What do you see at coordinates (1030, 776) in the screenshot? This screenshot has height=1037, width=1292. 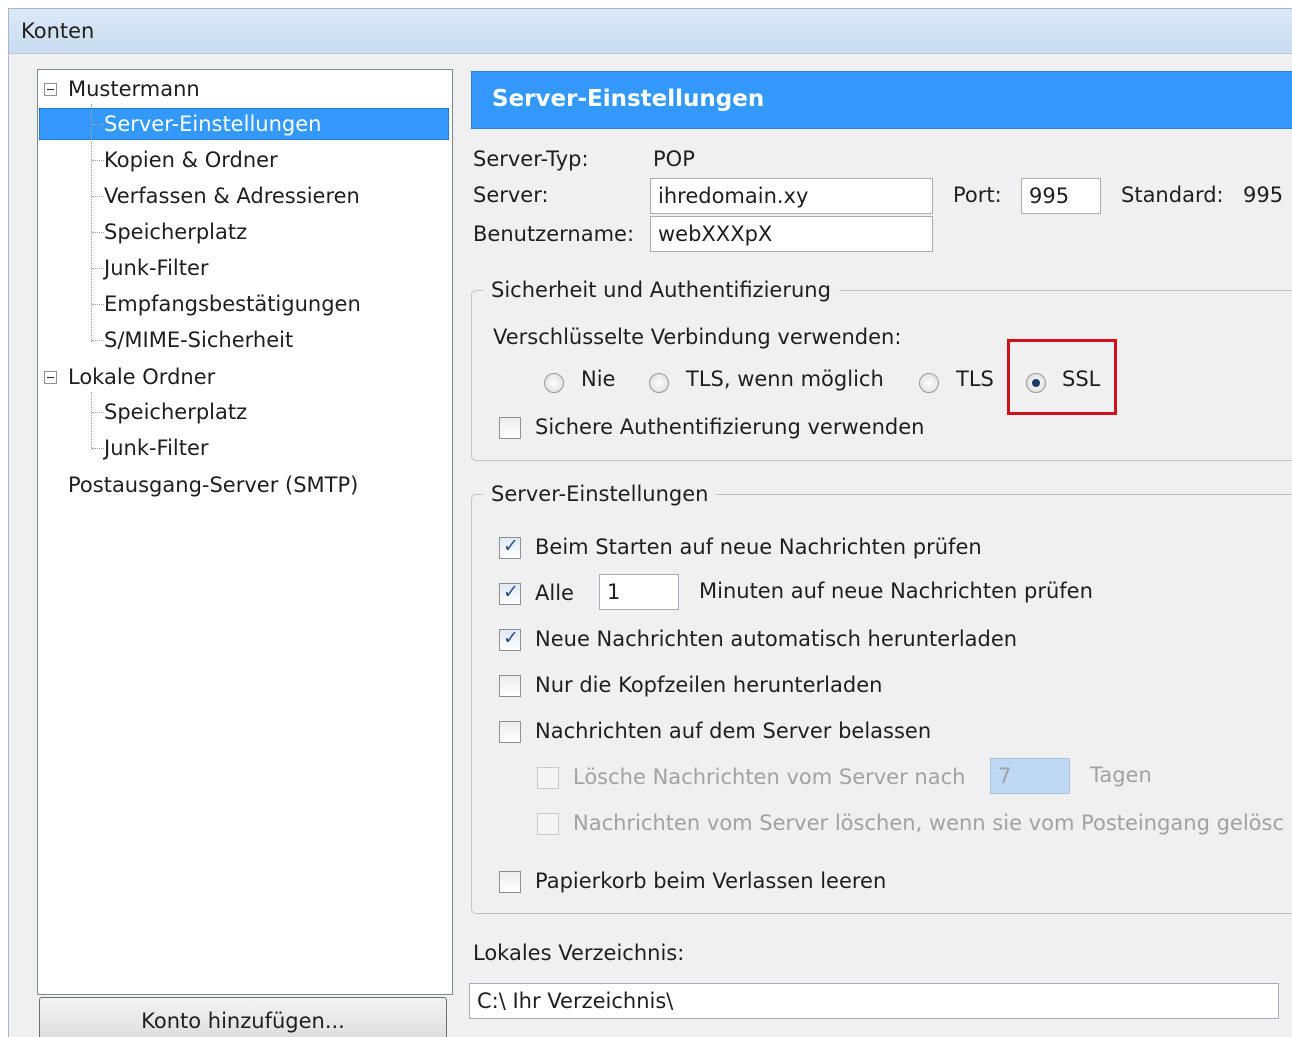 I see `delete-days-input: 7` at bounding box center [1030, 776].